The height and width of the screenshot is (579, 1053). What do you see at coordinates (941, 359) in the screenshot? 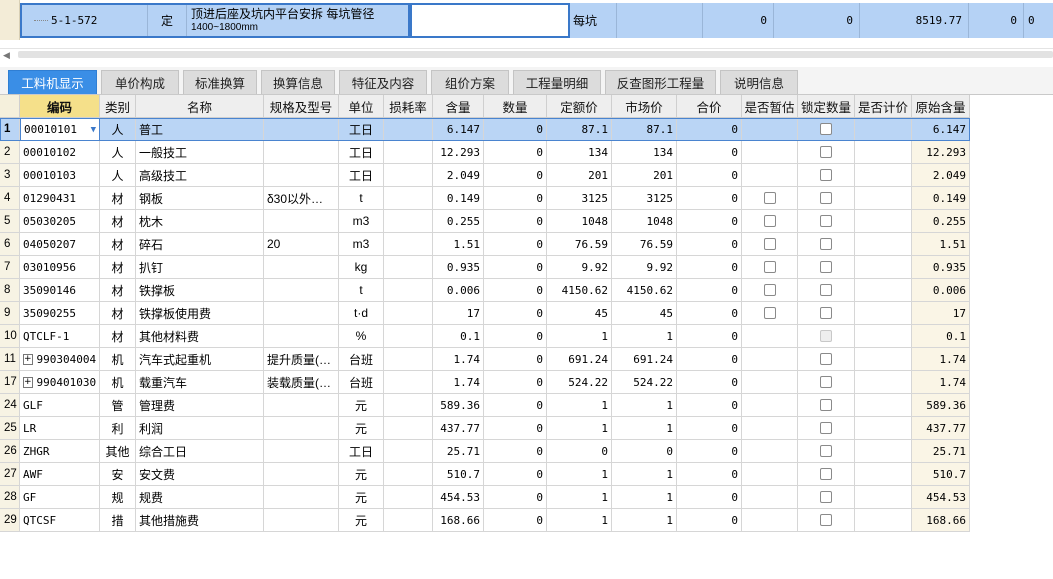
I see `orig-cell: 1.74` at bounding box center [941, 359].